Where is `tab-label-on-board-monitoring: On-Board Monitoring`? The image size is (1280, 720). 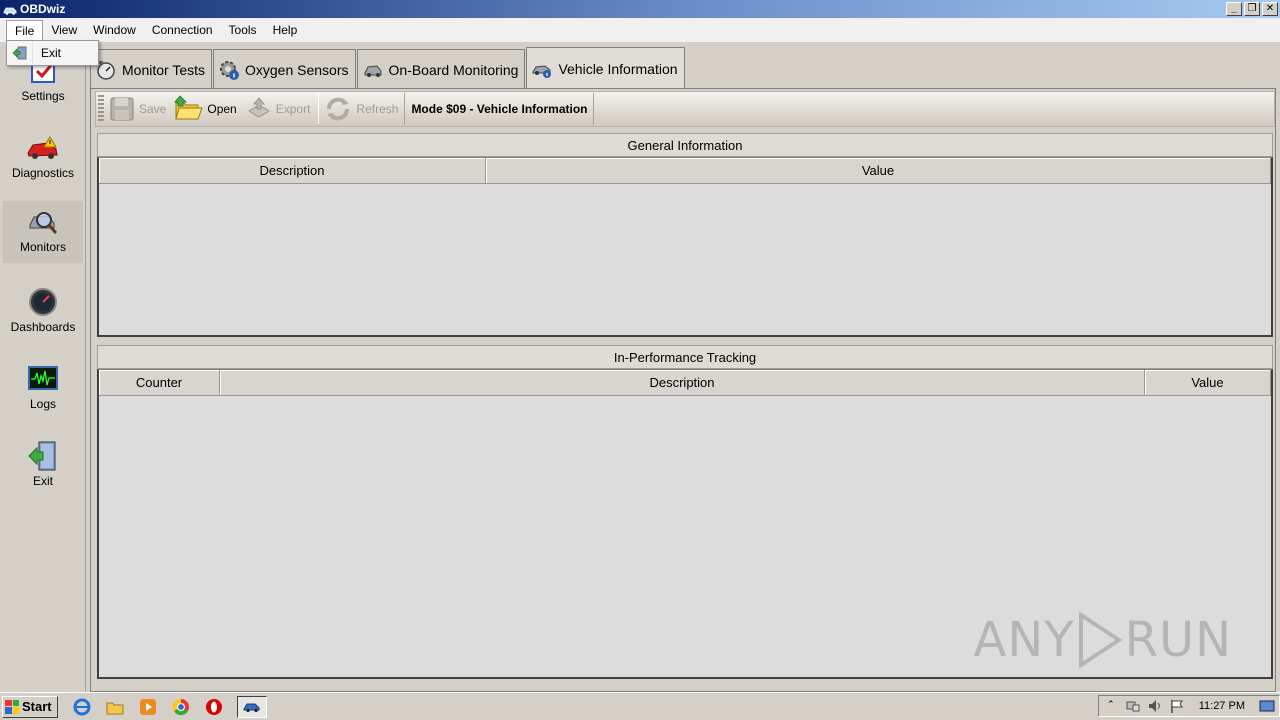 tab-label-on-board-monitoring: On-Board Monitoring is located at coordinates (453, 69).